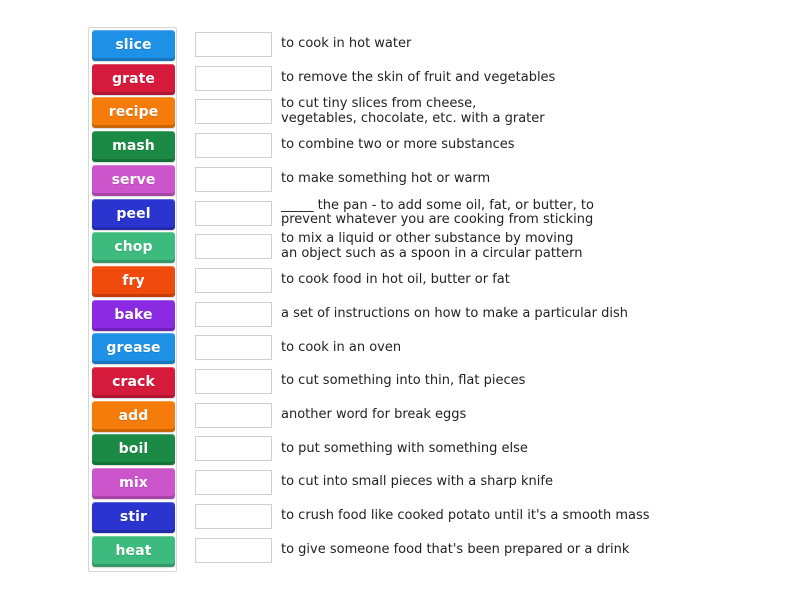  I want to click on word-tile-heat: heat, so click(133, 551).